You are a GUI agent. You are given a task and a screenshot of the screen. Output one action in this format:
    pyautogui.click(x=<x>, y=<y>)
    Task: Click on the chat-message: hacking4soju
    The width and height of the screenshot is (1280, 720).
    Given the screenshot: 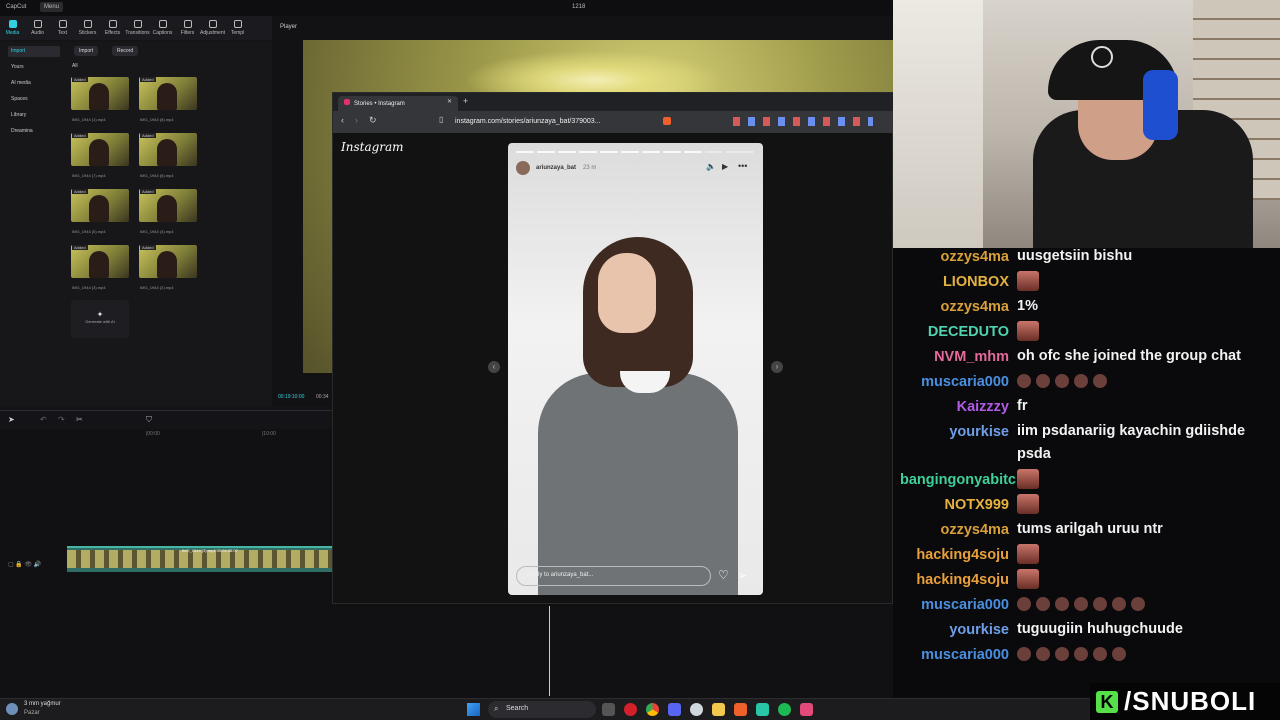 What is the action you would take?
    pyautogui.click(x=1087, y=580)
    